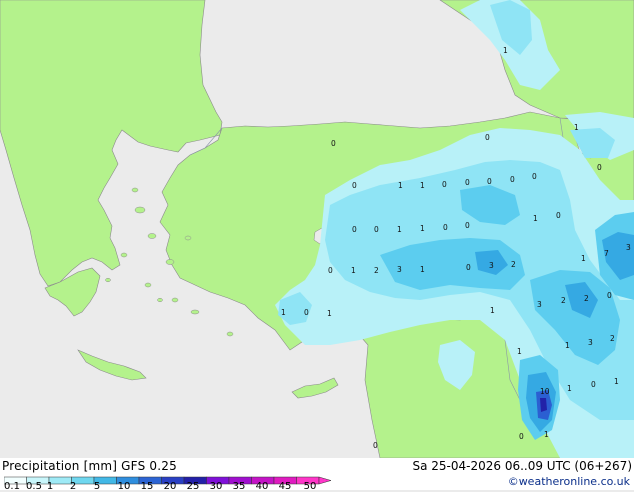 The width and height of the screenshot is (634, 492). Describe the element at coordinates (239, 486) in the screenshot. I see `color-scale-tick: 35` at that location.